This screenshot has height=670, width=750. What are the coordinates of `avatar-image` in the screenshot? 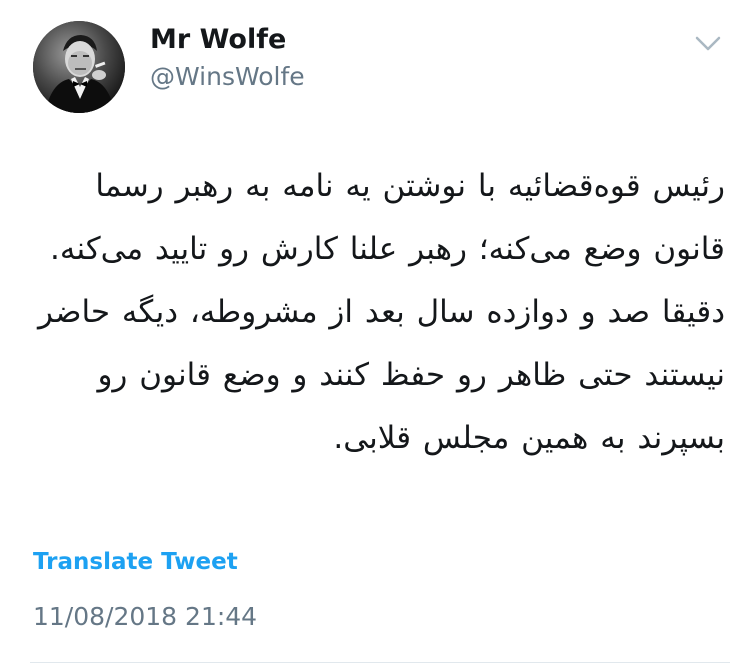 It's located at (79, 67).